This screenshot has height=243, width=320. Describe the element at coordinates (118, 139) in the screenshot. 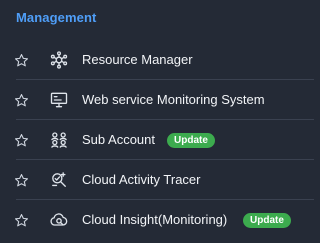

I see `menu-item-label: Sub Account` at that location.